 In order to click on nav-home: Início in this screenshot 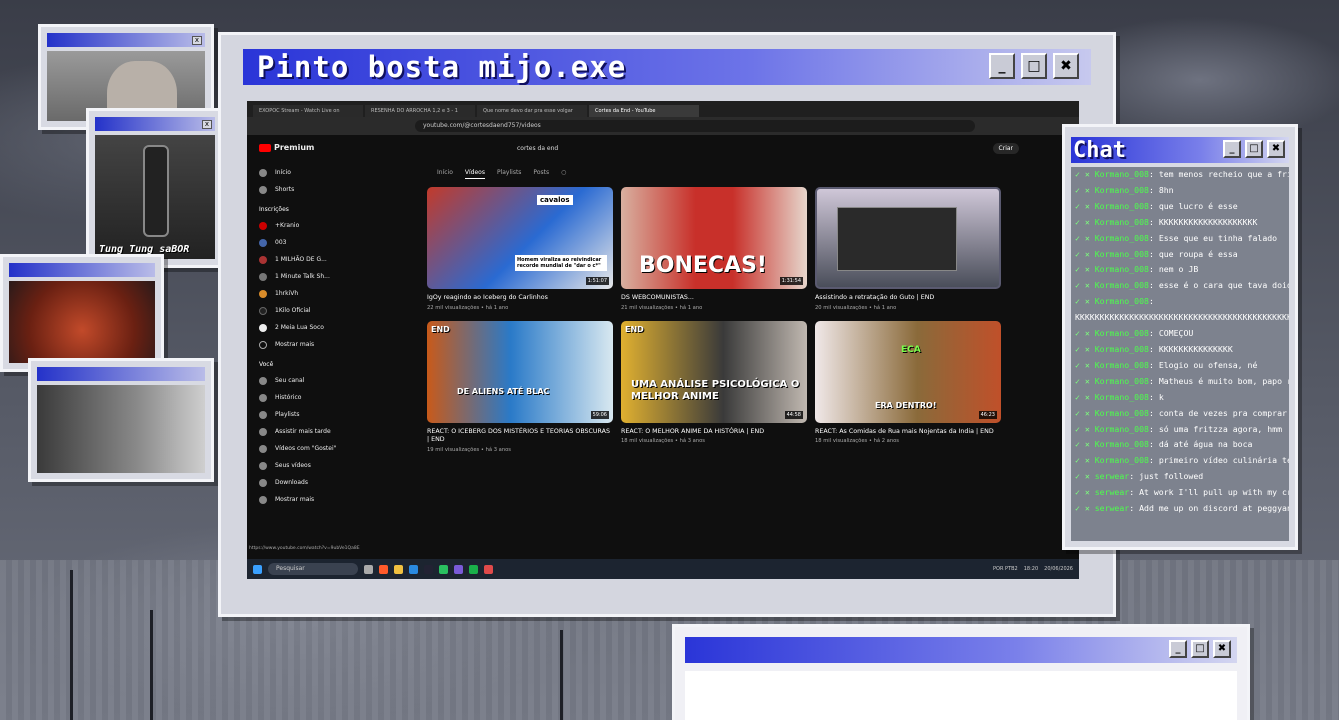, I will do `click(310, 172)`.